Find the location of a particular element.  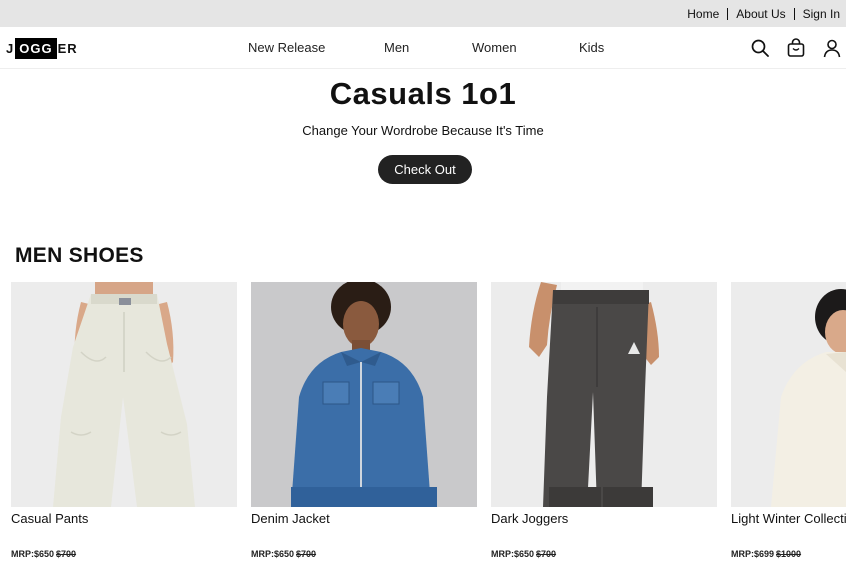

product-name: Light Winter Collection is located at coordinates (788, 518).